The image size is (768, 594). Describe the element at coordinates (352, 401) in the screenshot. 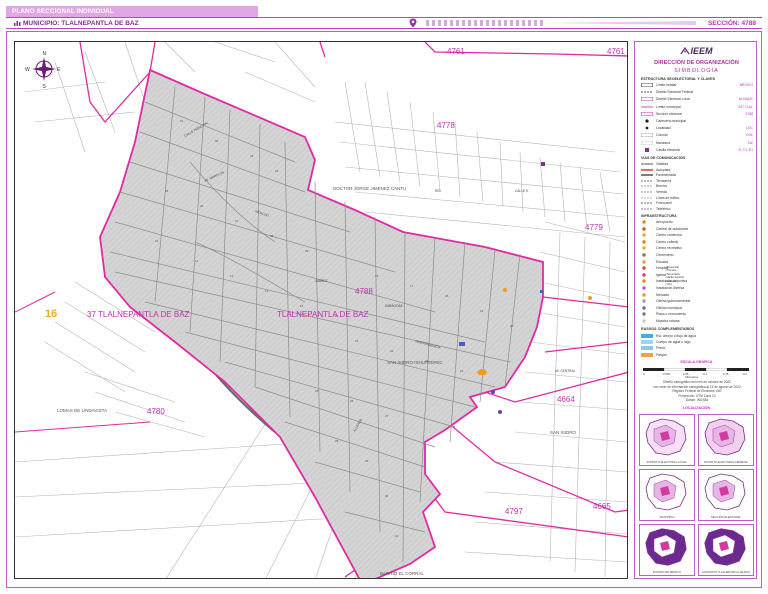

I see `svg-text: 26` at that location.